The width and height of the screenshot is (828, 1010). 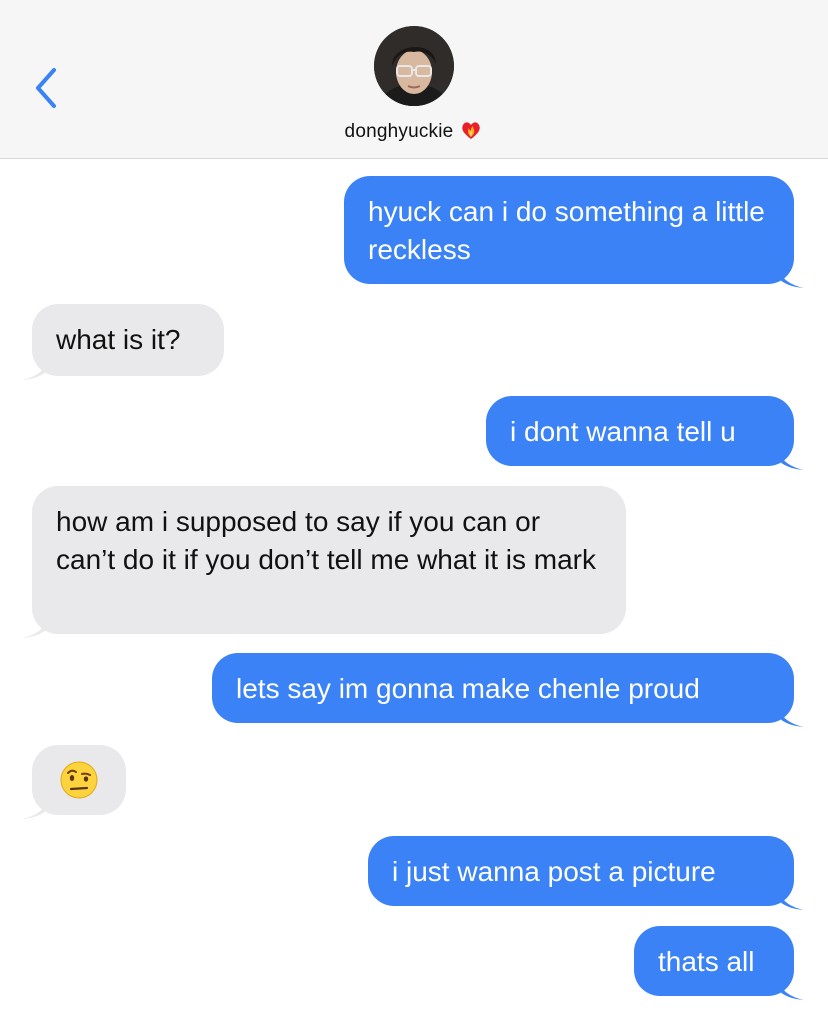 What do you see at coordinates (471, 130) in the screenshot?
I see `heart-on-fire-icon` at bounding box center [471, 130].